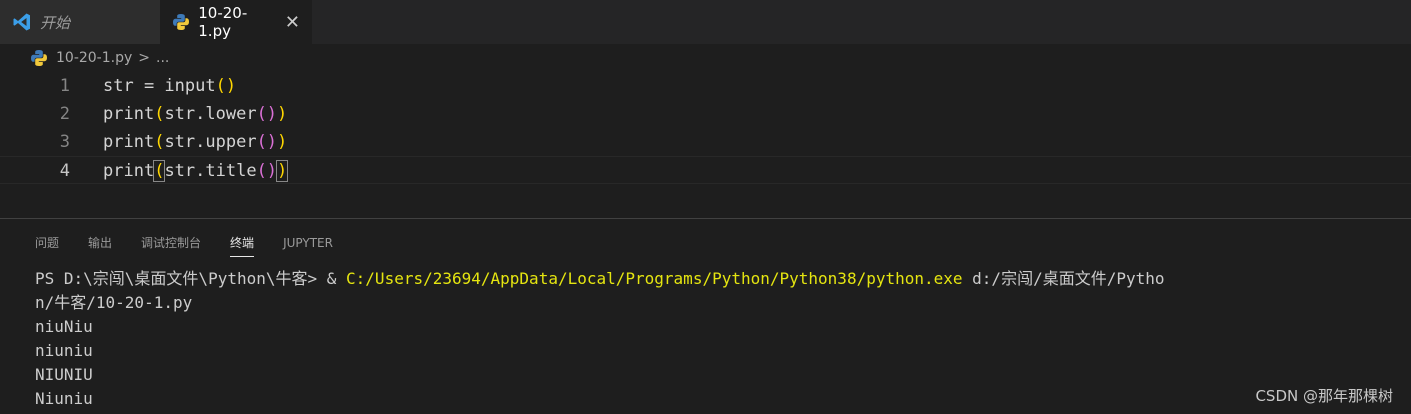 This screenshot has width=1411, height=414. What do you see at coordinates (282, 171) in the screenshot?
I see `bracket-match: )` at bounding box center [282, 171].